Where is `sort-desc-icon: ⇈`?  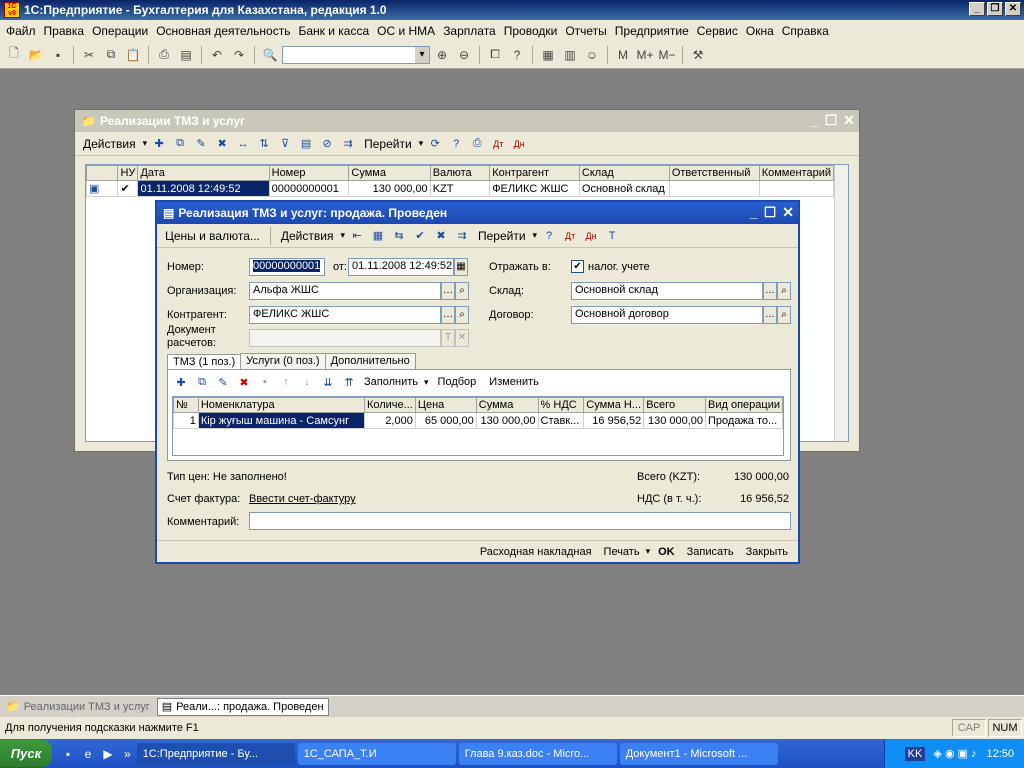 sort-desc-icon: ⇈ is located at coordinates (349, 382).